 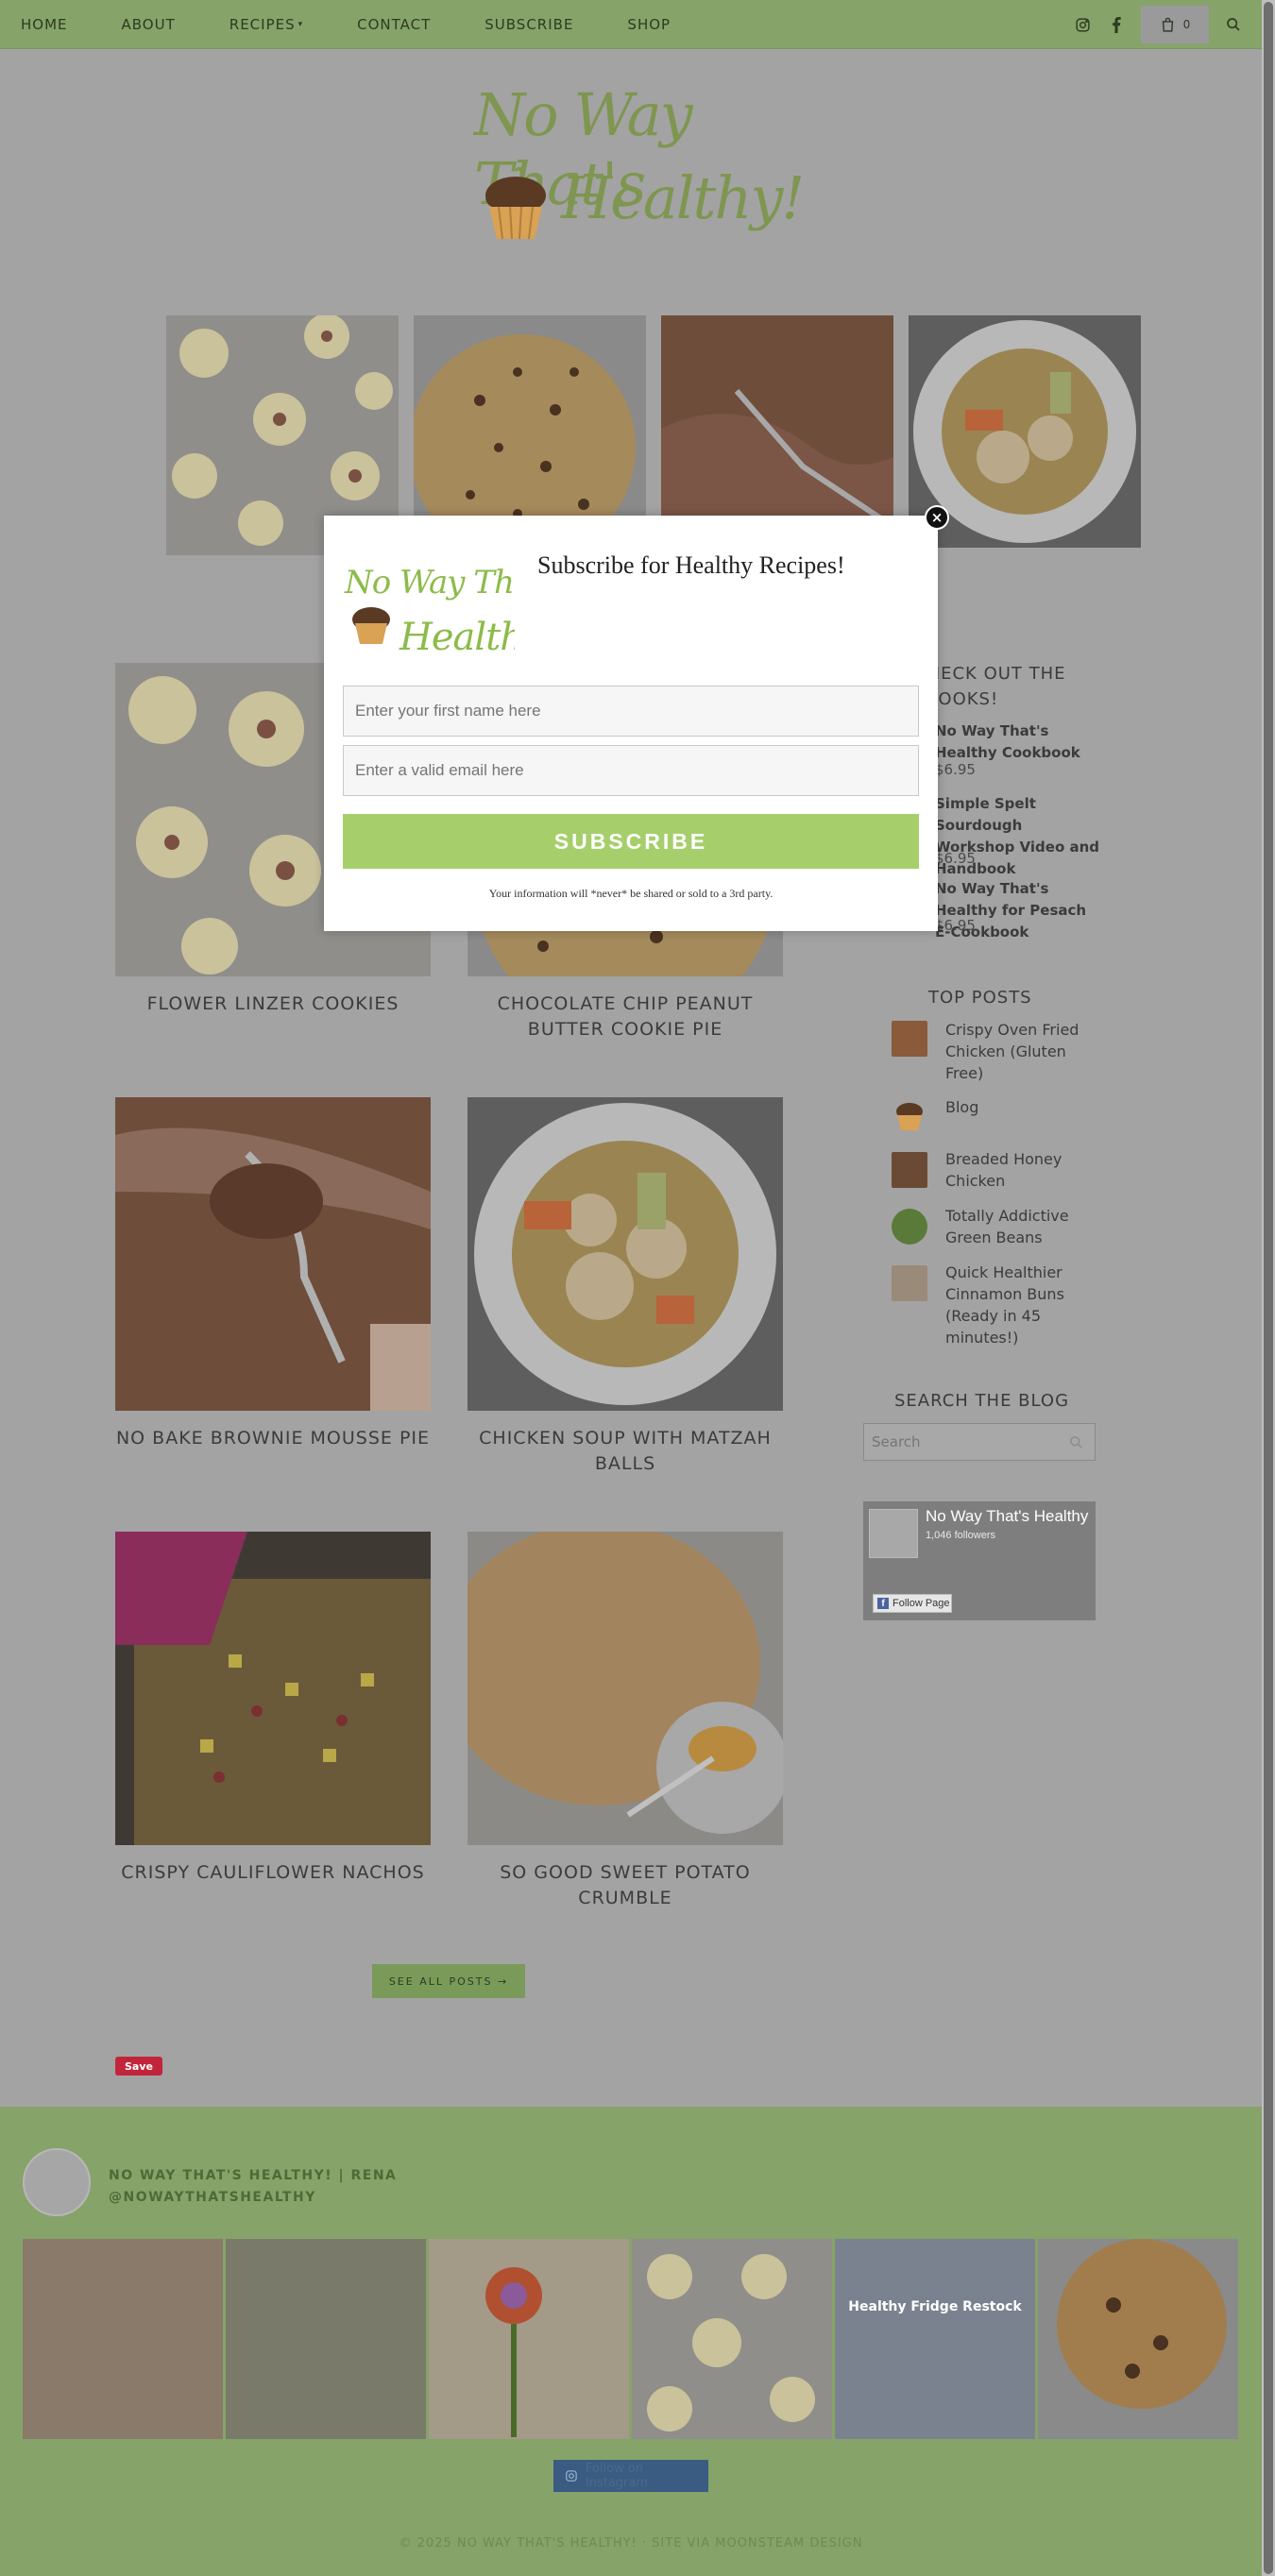 What do you see at coordinates (429, 583) in the screenshot?
I see `svg-text: No Way That's` at bounding box center [429, 583].